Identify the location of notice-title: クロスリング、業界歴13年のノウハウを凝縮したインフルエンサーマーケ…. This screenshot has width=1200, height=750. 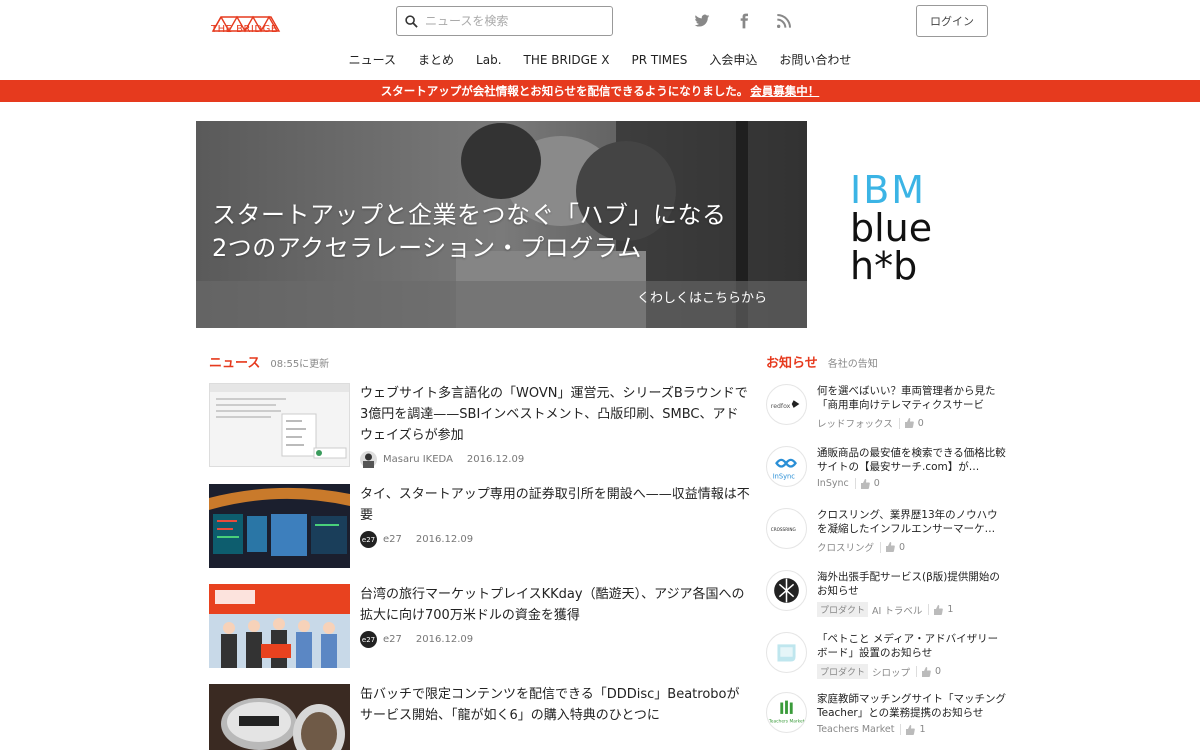
(912, 522).